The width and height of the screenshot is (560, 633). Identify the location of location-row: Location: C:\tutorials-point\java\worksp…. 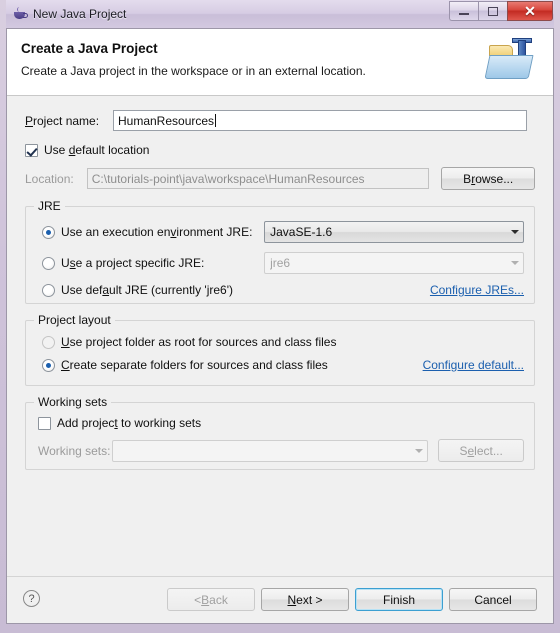
(280, 178).